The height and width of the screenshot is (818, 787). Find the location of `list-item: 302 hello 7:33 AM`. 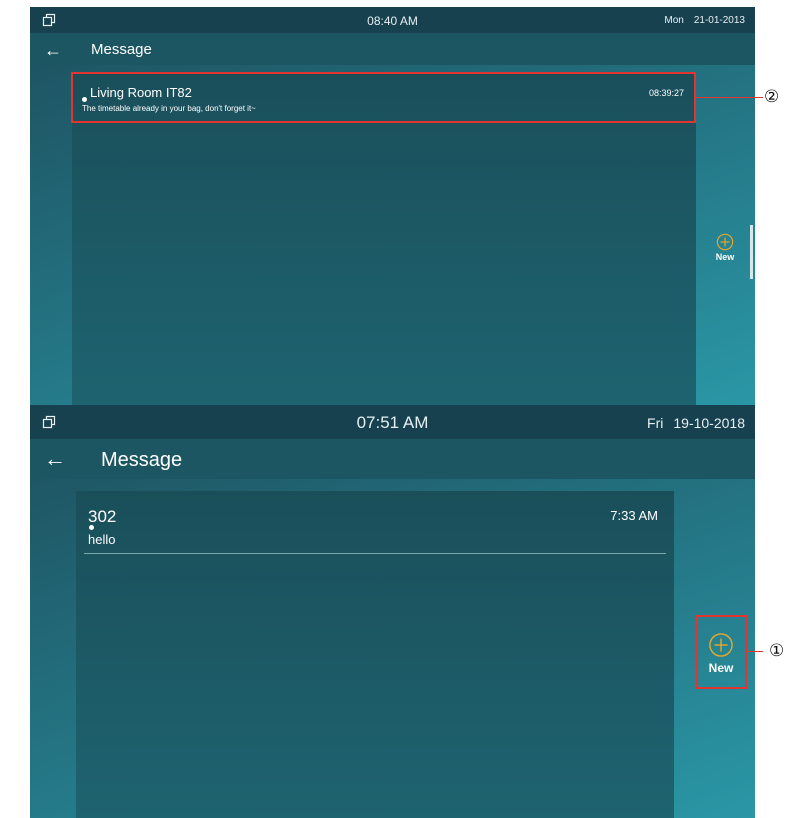

list-item: 302 hello 7:33 AM is located at coordinates (375, 524).